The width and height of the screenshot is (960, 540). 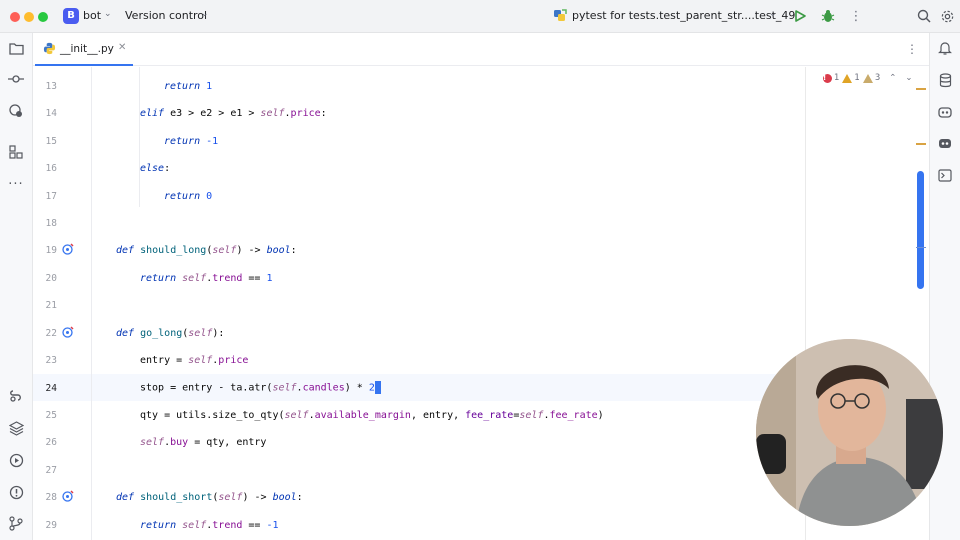 What do you see at coordinates (16, 111) in the screenshot?
I see `python-packages-icon` at bounding box center [16, 111].